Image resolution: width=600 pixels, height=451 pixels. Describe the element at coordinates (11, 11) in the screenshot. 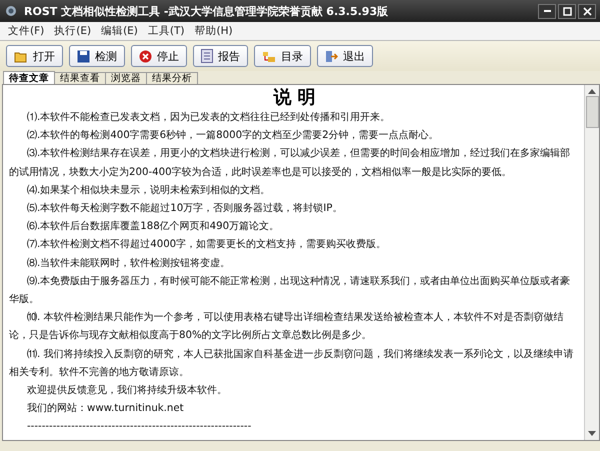

I see `app-icon` at that location.